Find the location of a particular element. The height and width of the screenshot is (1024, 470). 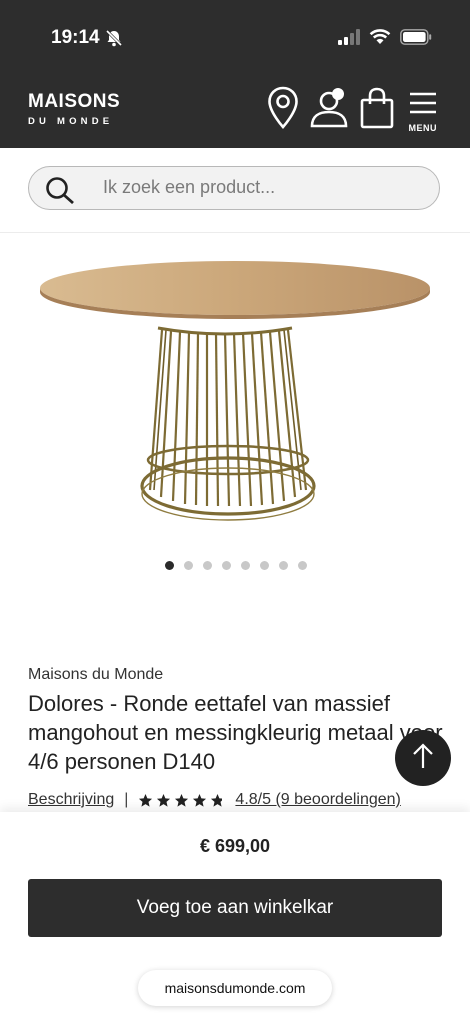

search-input is located at coordinates (263, 187).